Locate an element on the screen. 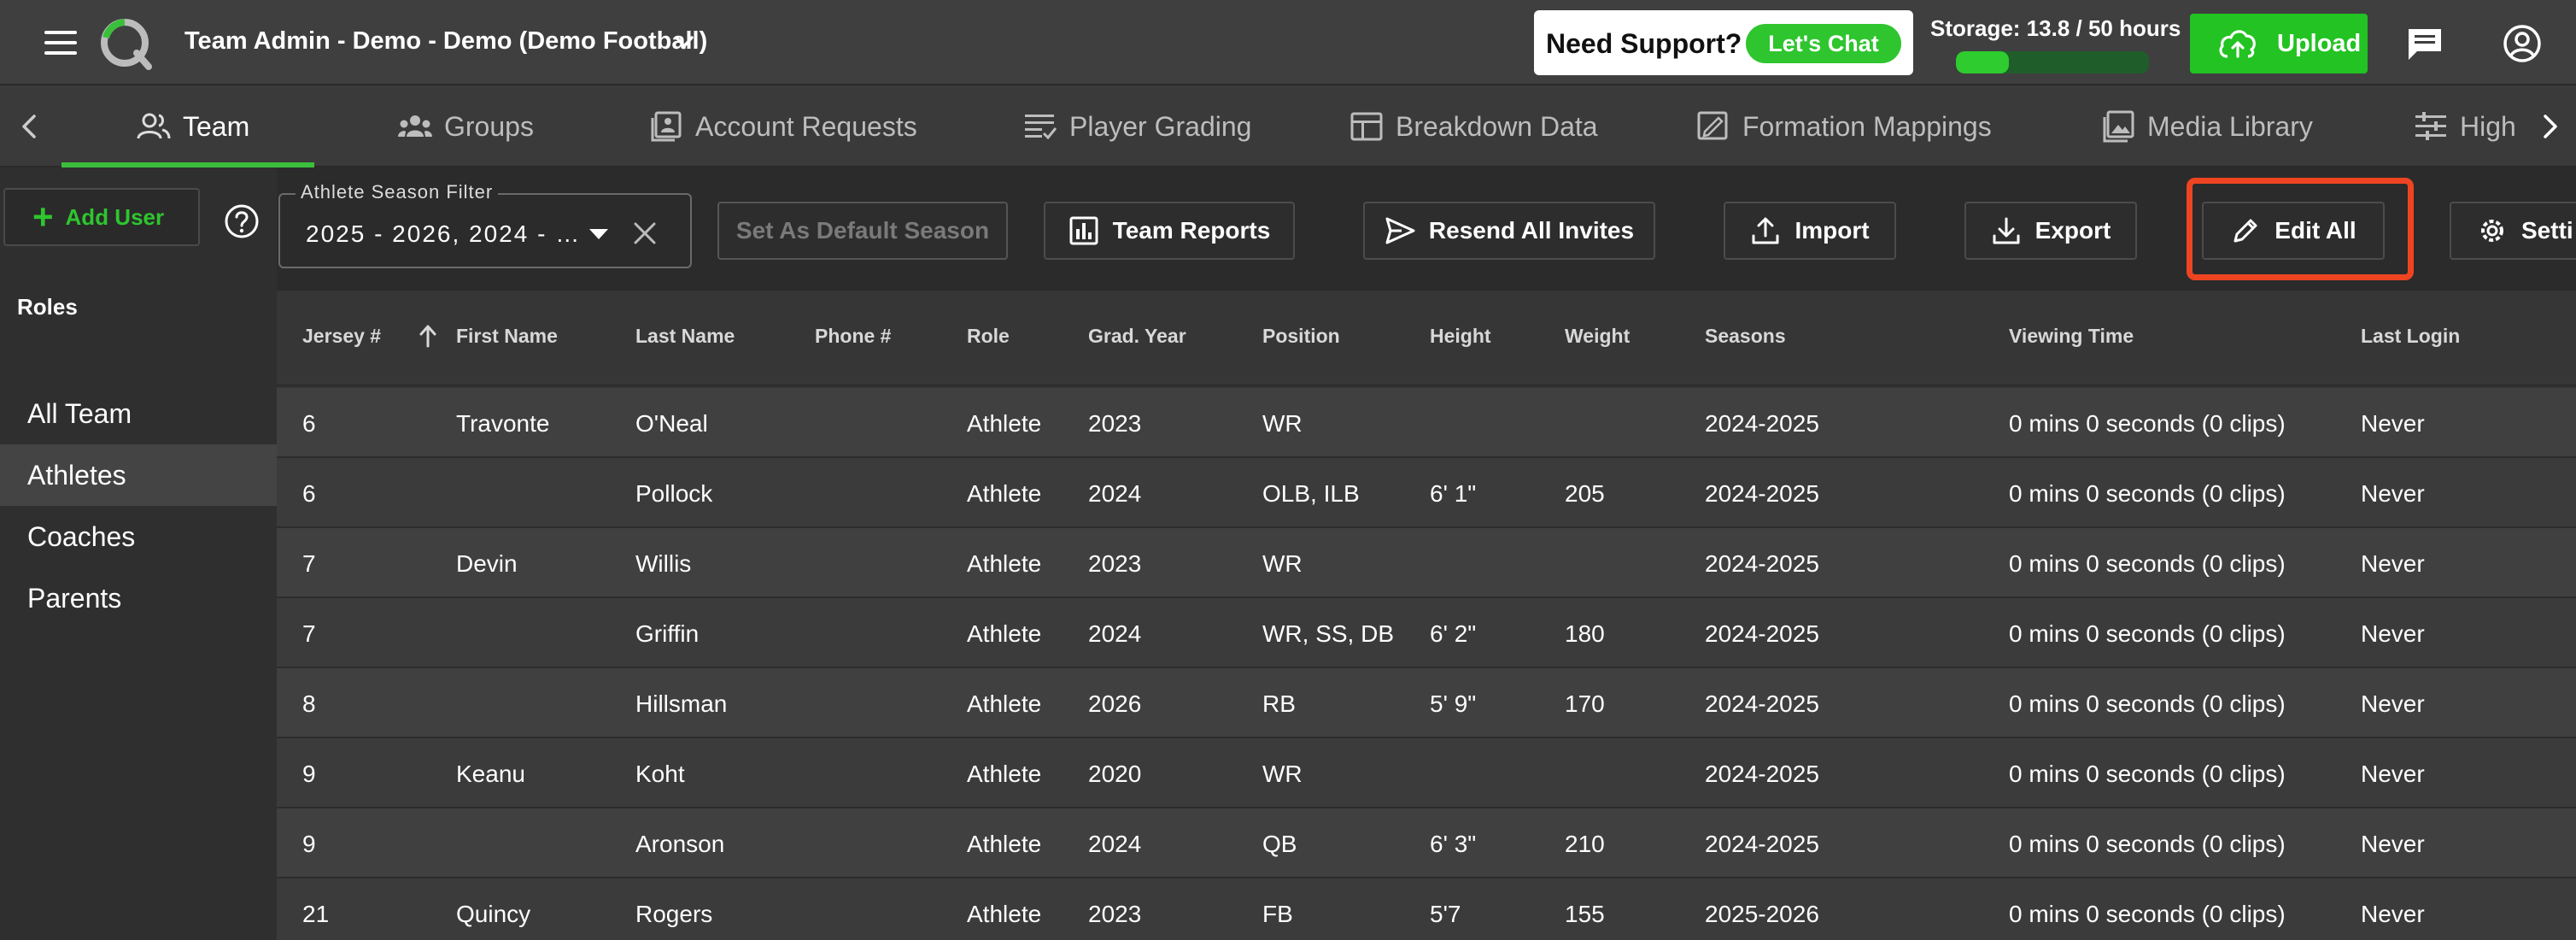 Image resolution: width=2576 pixels, height=940 pixels. checklist-icon is located at coordinates (1041, 127).